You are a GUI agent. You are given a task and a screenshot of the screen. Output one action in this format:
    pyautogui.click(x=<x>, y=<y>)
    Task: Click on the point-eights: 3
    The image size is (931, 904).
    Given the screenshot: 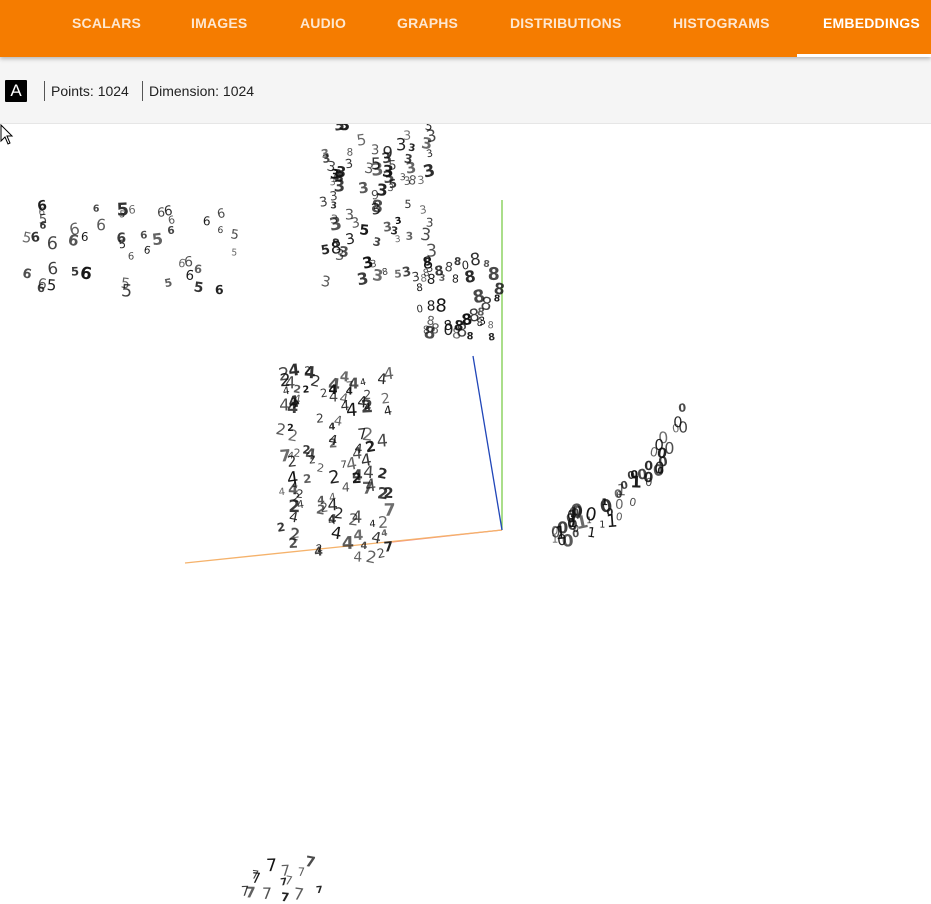 What is the action you would take?
    pyautogui.click(x=442, y=278)
    